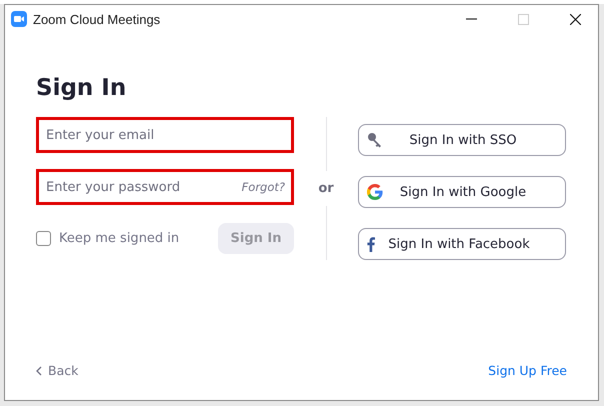 This screenshot has height=406, width=604. Describe the element at coordinates (462, 140) in the screenshot. I see `sso-sign-in-button: Sign In with SSO` at that location.